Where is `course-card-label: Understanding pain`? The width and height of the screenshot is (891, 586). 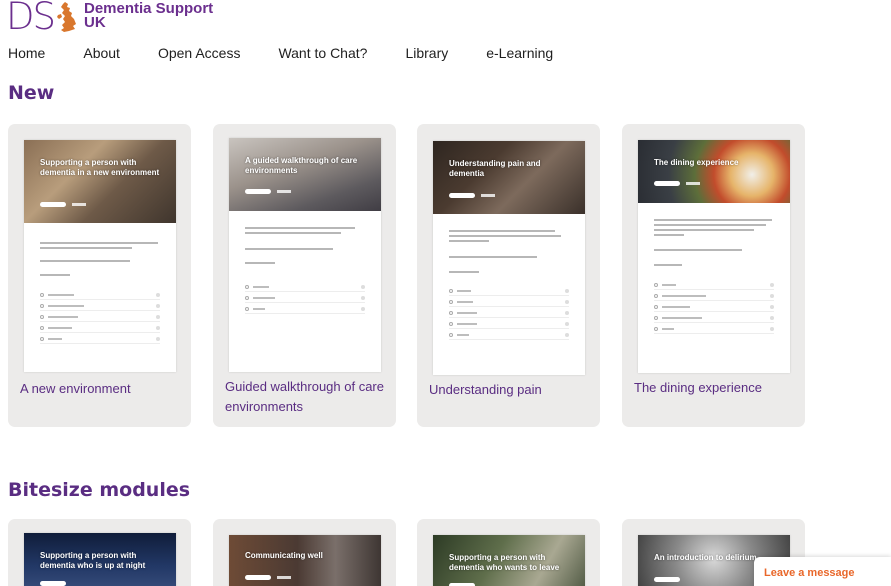
course-card-label: Understanding pain is located at coordinates (509, 390).